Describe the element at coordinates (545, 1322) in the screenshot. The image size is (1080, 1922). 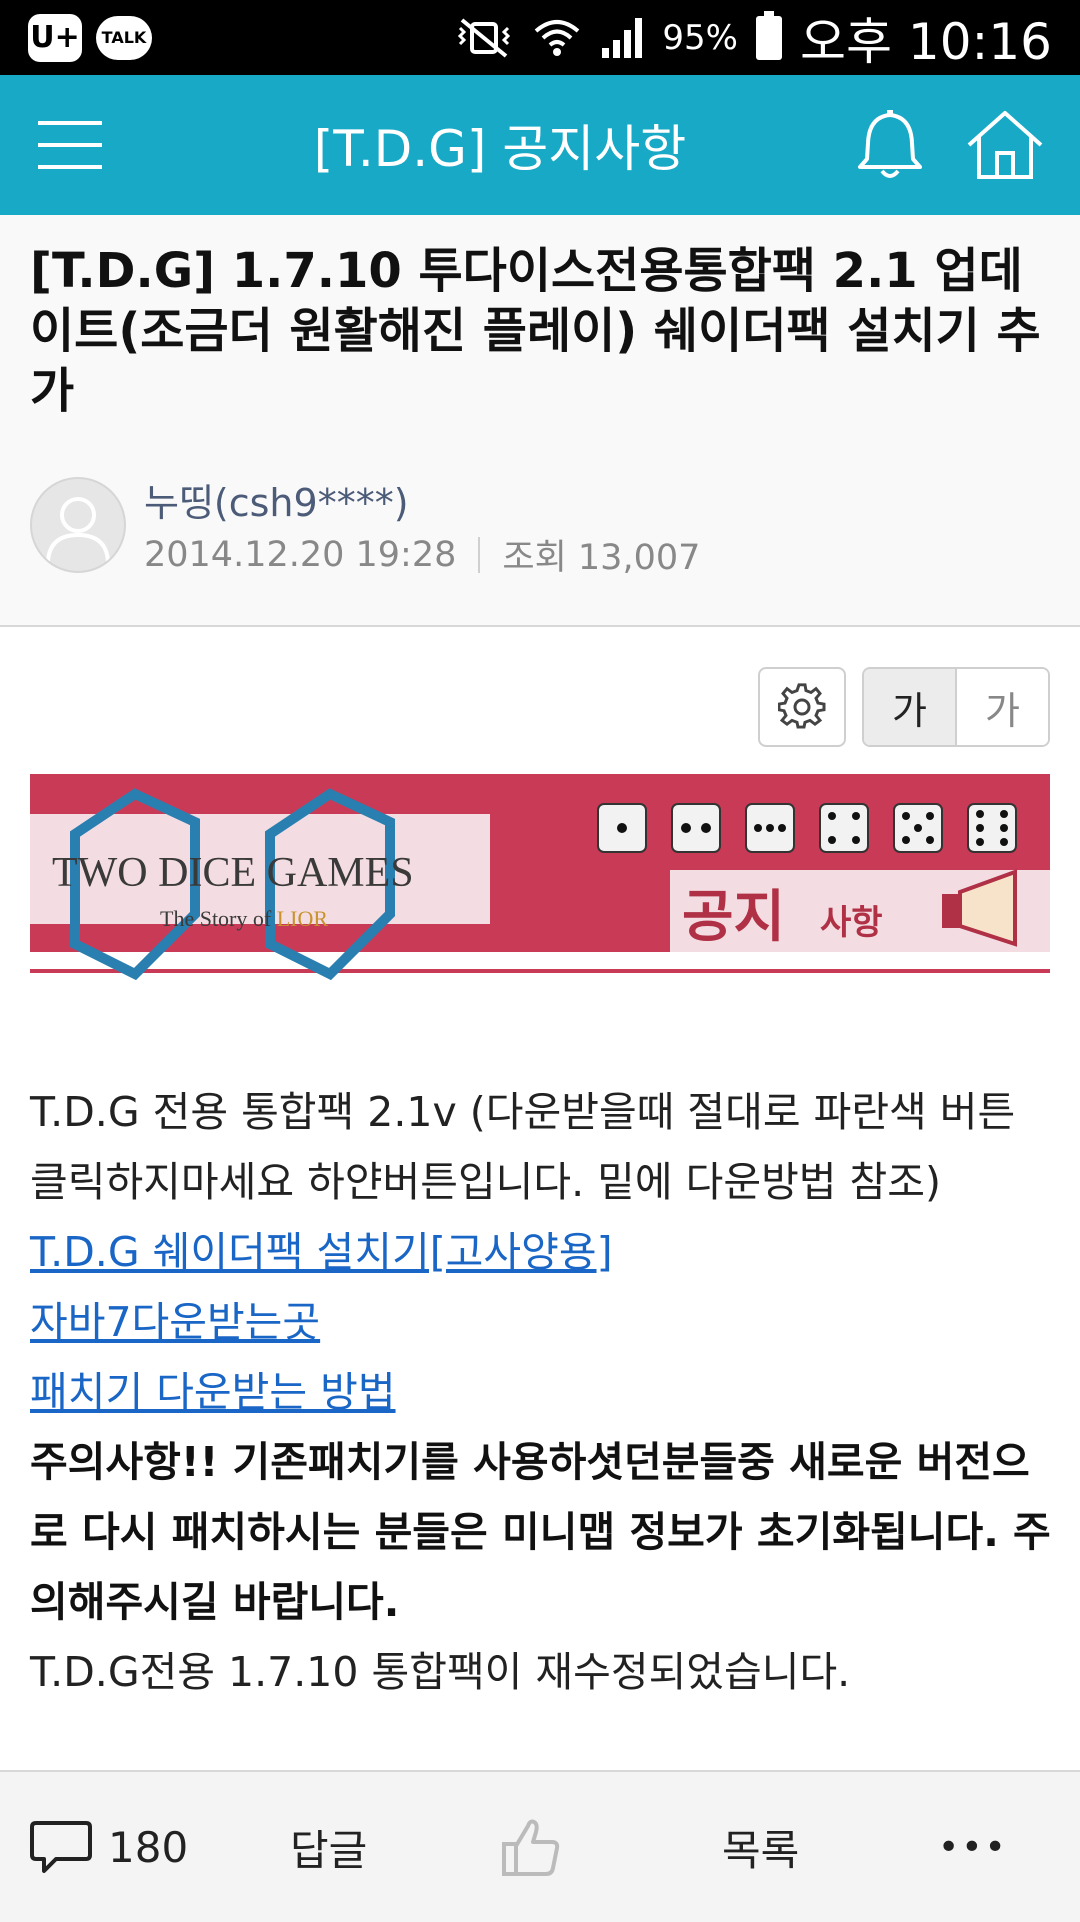
I see `java7-download-link: 자바7다운받는곳` at that location.